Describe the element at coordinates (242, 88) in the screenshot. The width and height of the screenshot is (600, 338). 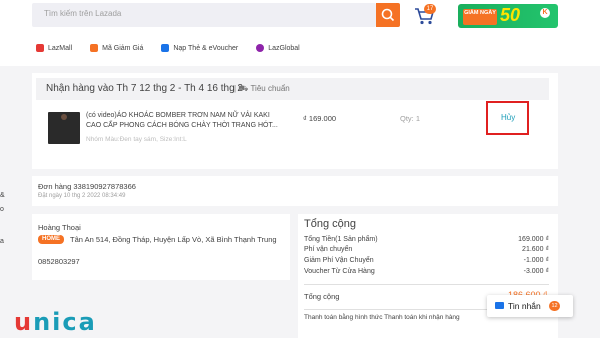
I see `truck-icon: | ⛟` at that location.